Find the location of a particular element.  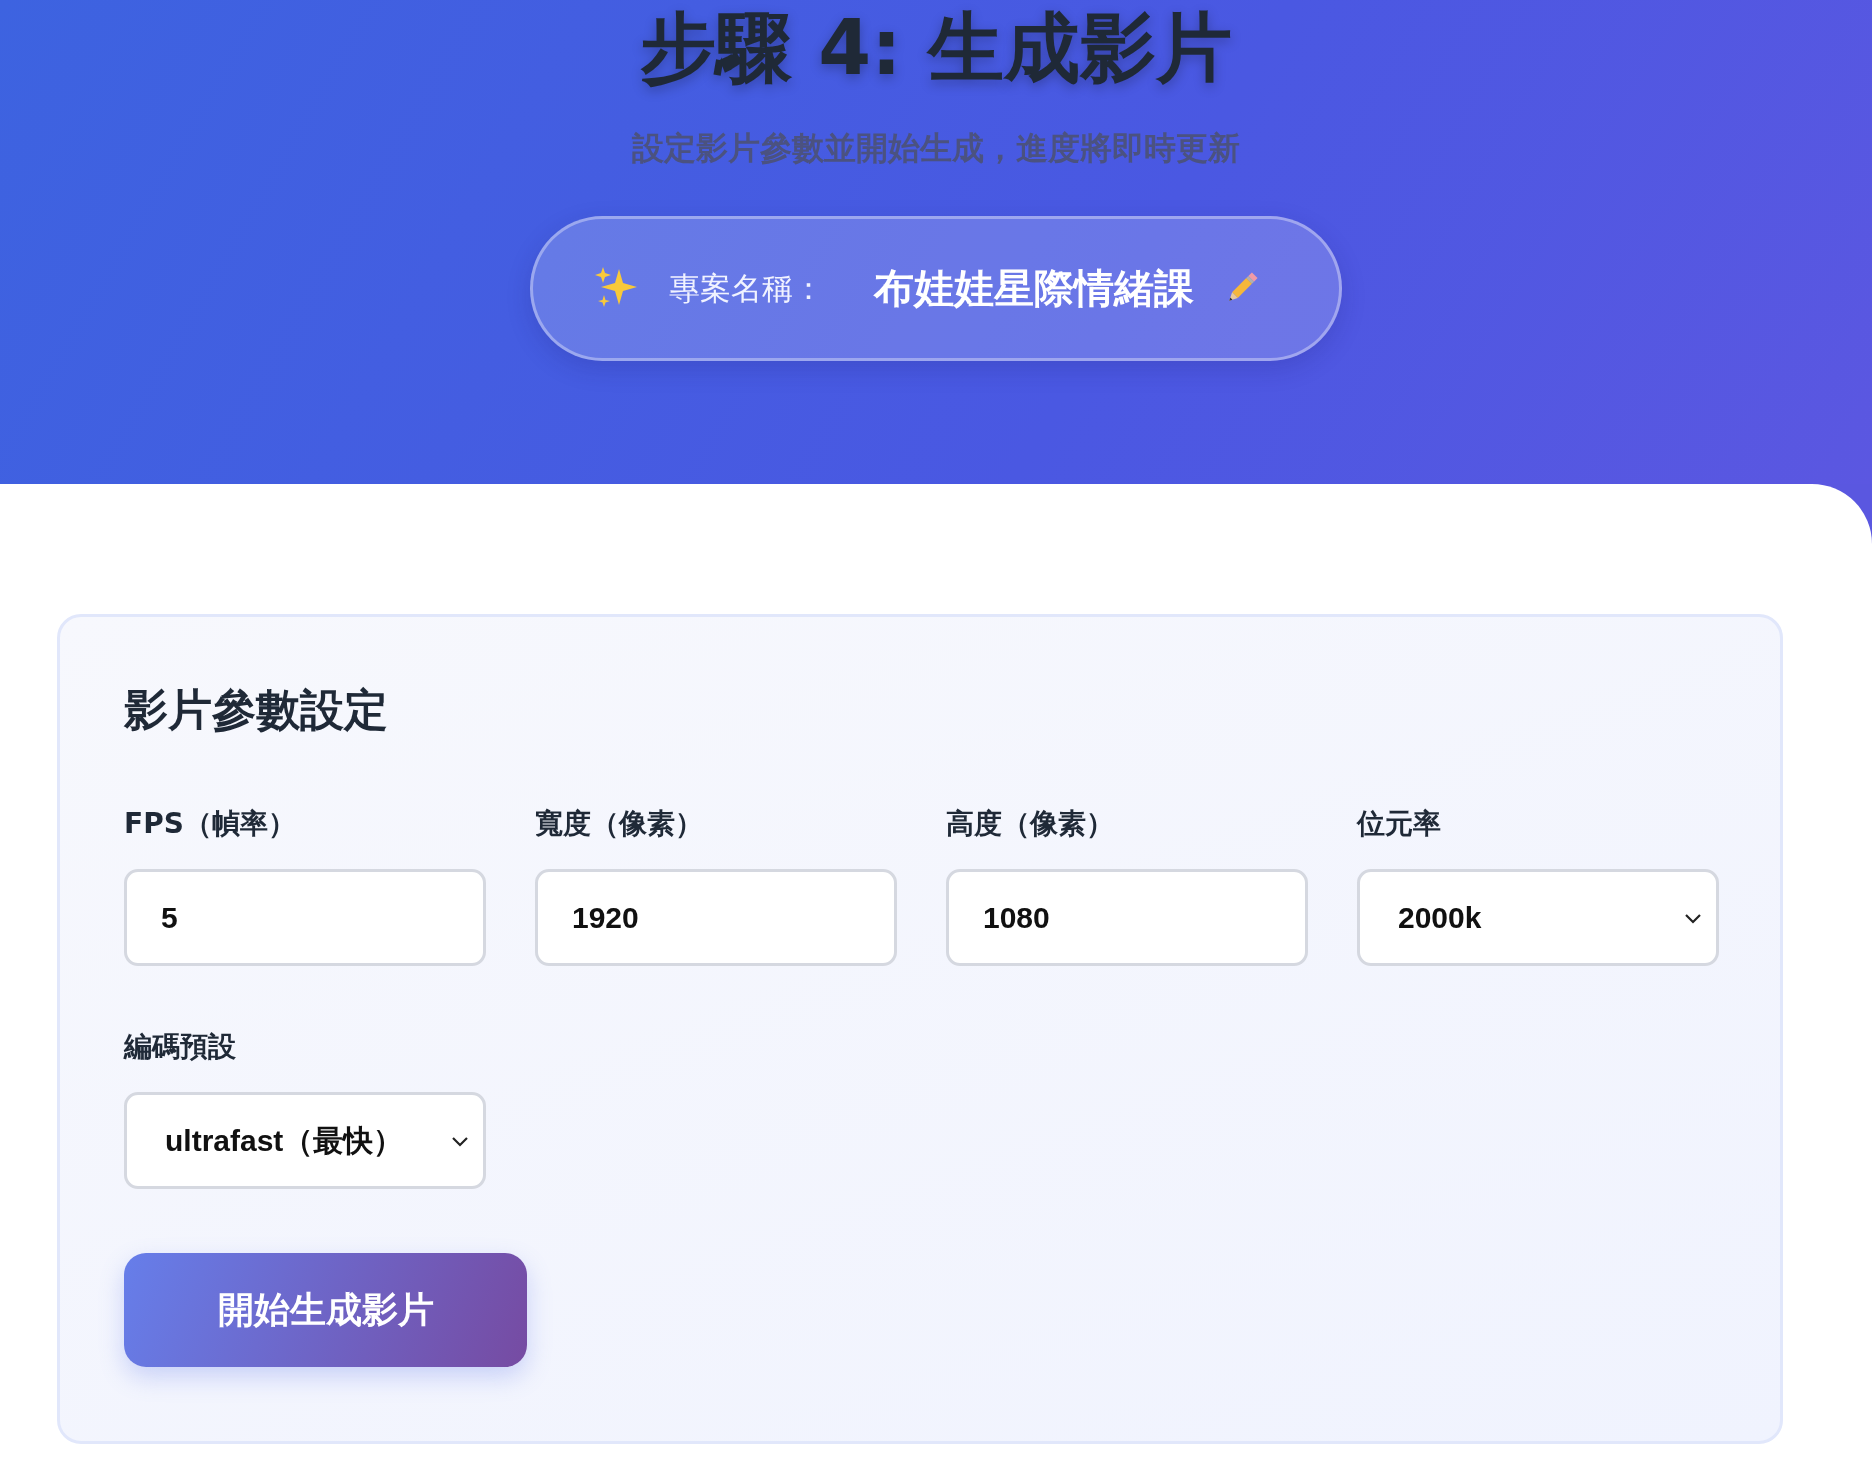

field-label: 編碼預設 is located at coordinates (180, 1047).